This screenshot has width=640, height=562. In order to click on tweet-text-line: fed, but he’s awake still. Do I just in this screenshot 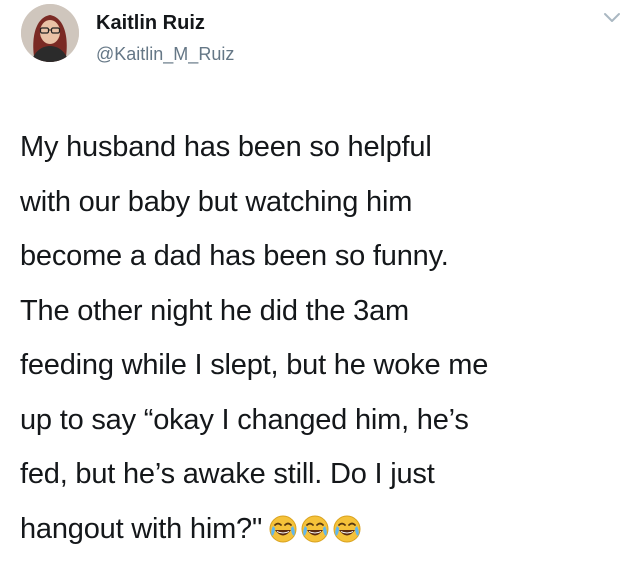, I will do `click(320, 474)`.